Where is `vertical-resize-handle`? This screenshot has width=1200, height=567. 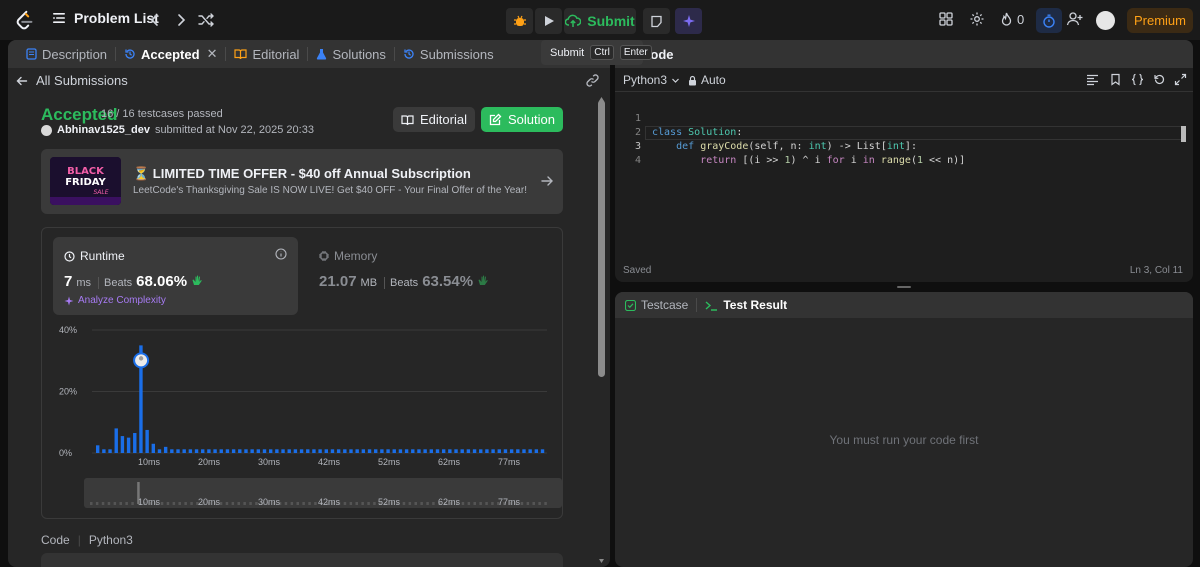
vertical-resize-handle is located at coordinates (904, 287).